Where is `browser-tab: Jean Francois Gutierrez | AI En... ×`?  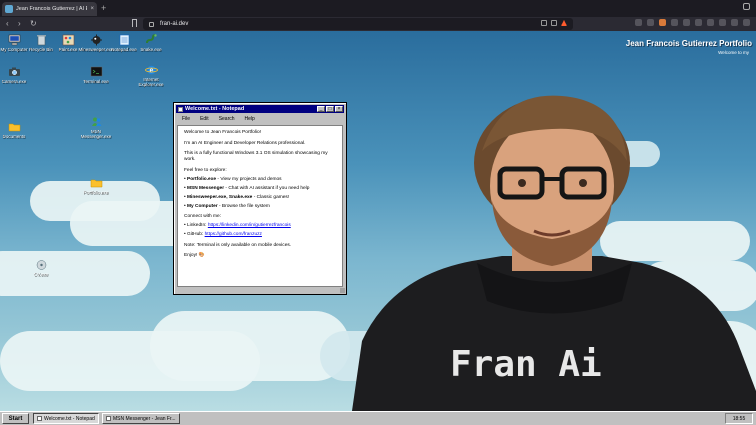 browser-tab: Jean Francois Gutierrez | AI En... × is located at coordinates (49, 9).